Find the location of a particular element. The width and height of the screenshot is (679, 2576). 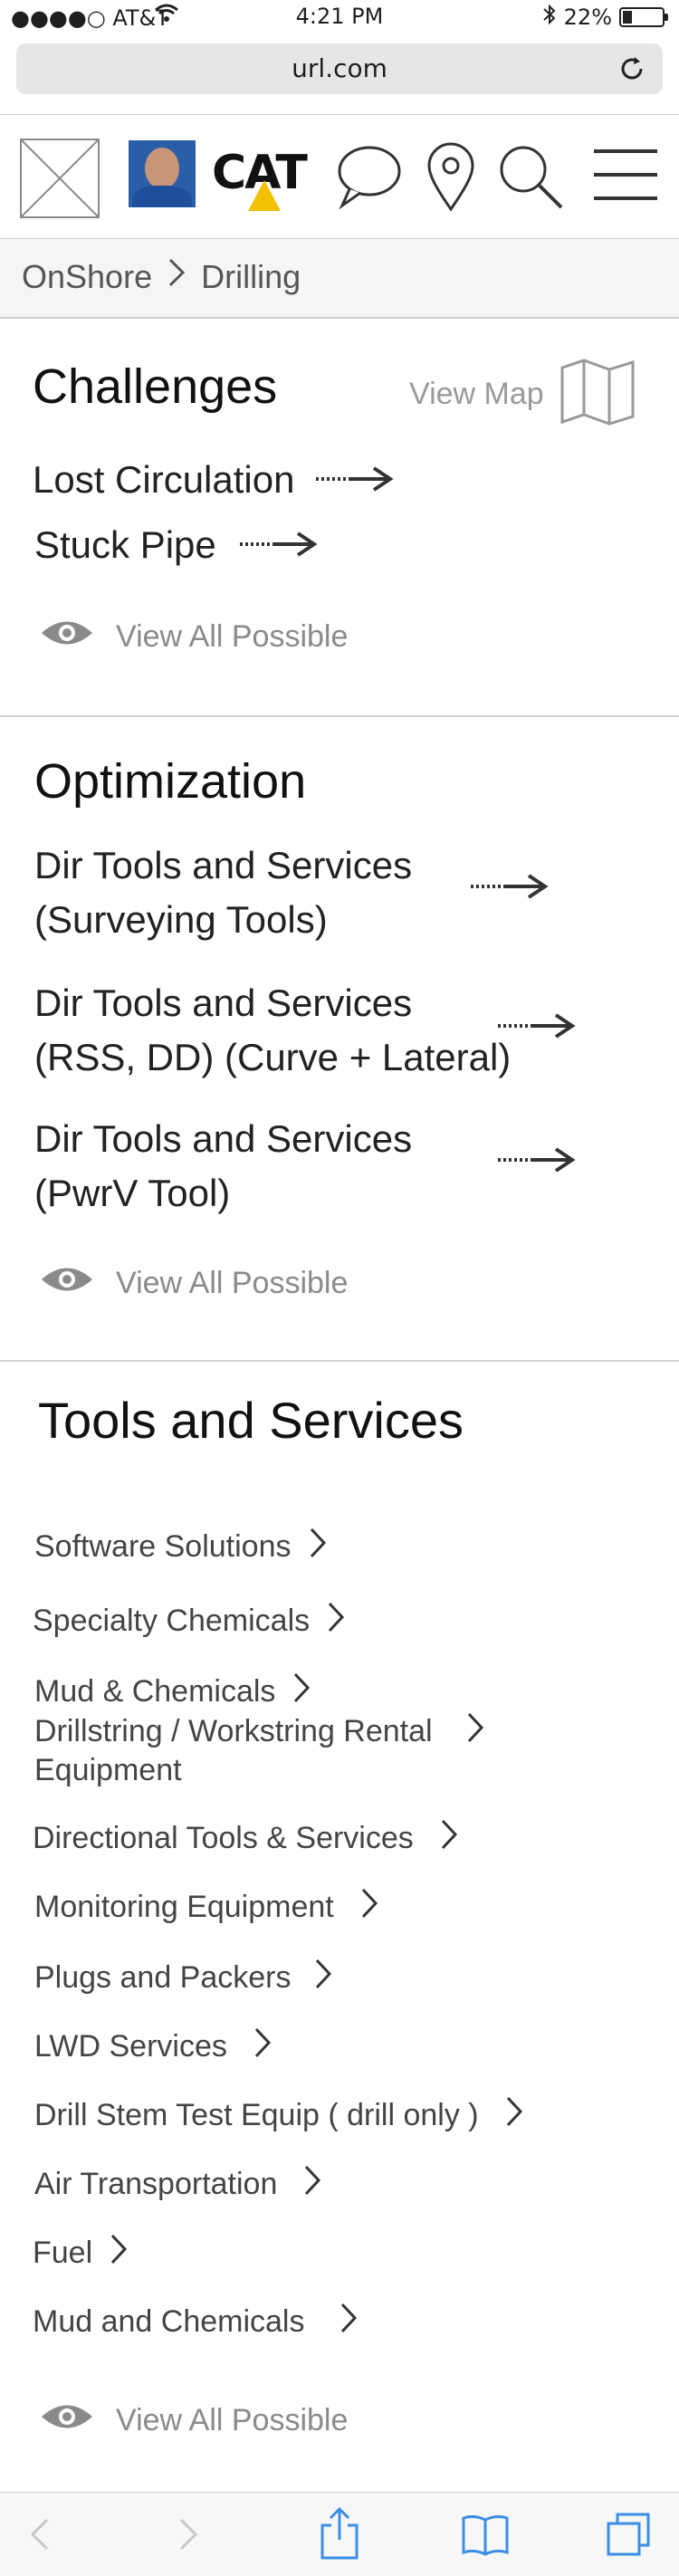

optimization-item-line2: (Surveying Tools) is located at coordinates (181, 919).